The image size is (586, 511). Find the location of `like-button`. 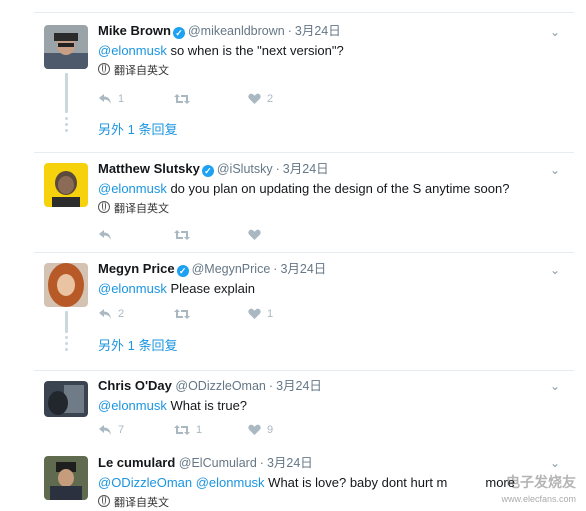

like-button is located at coordinates (257, 235).